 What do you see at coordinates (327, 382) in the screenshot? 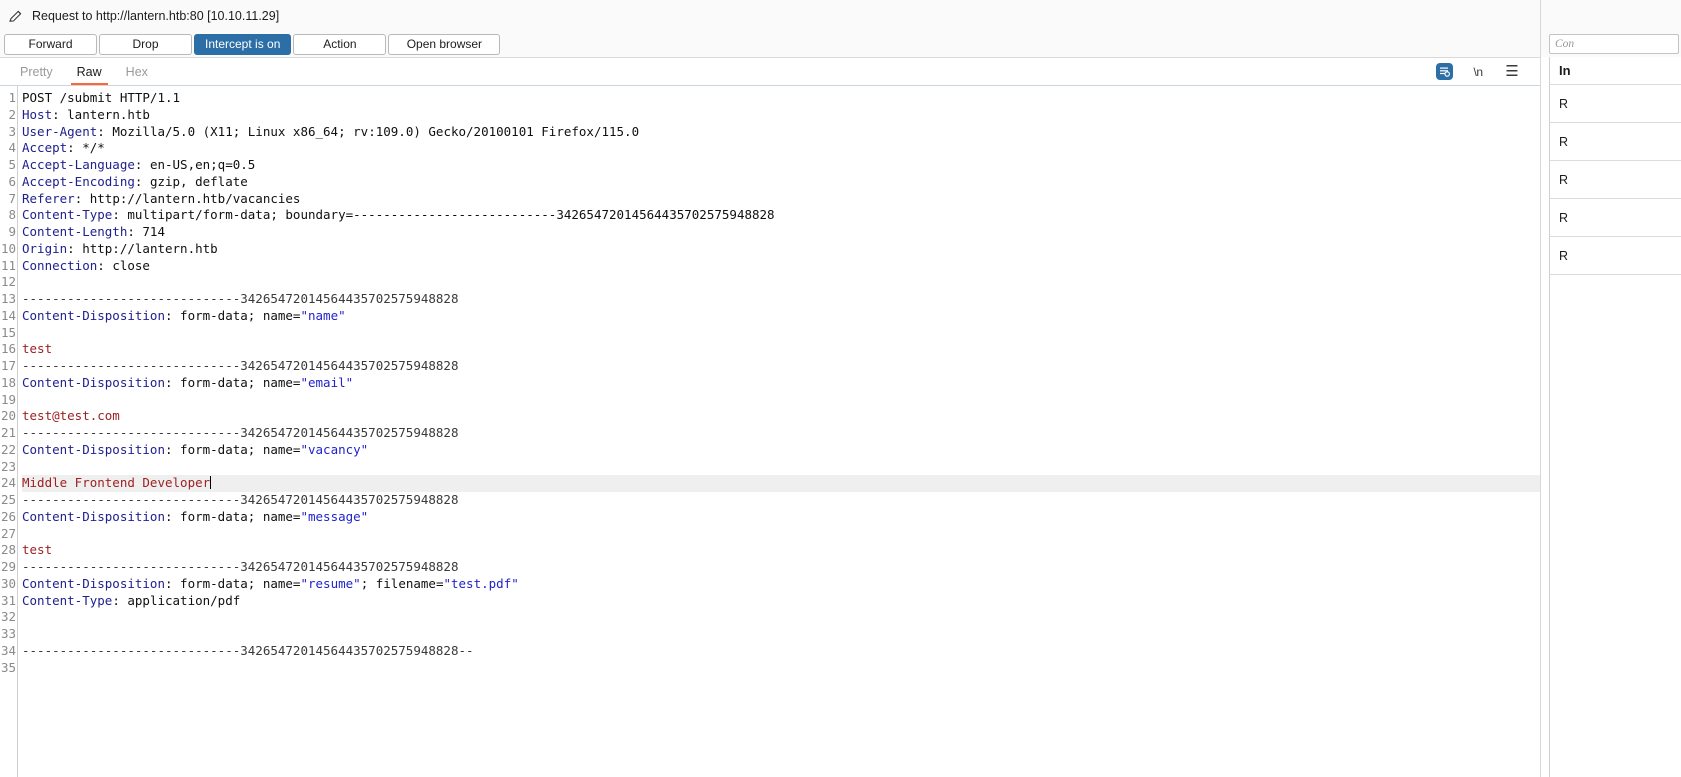
I see `code-token: "email"` at bounding box center [327, 382].